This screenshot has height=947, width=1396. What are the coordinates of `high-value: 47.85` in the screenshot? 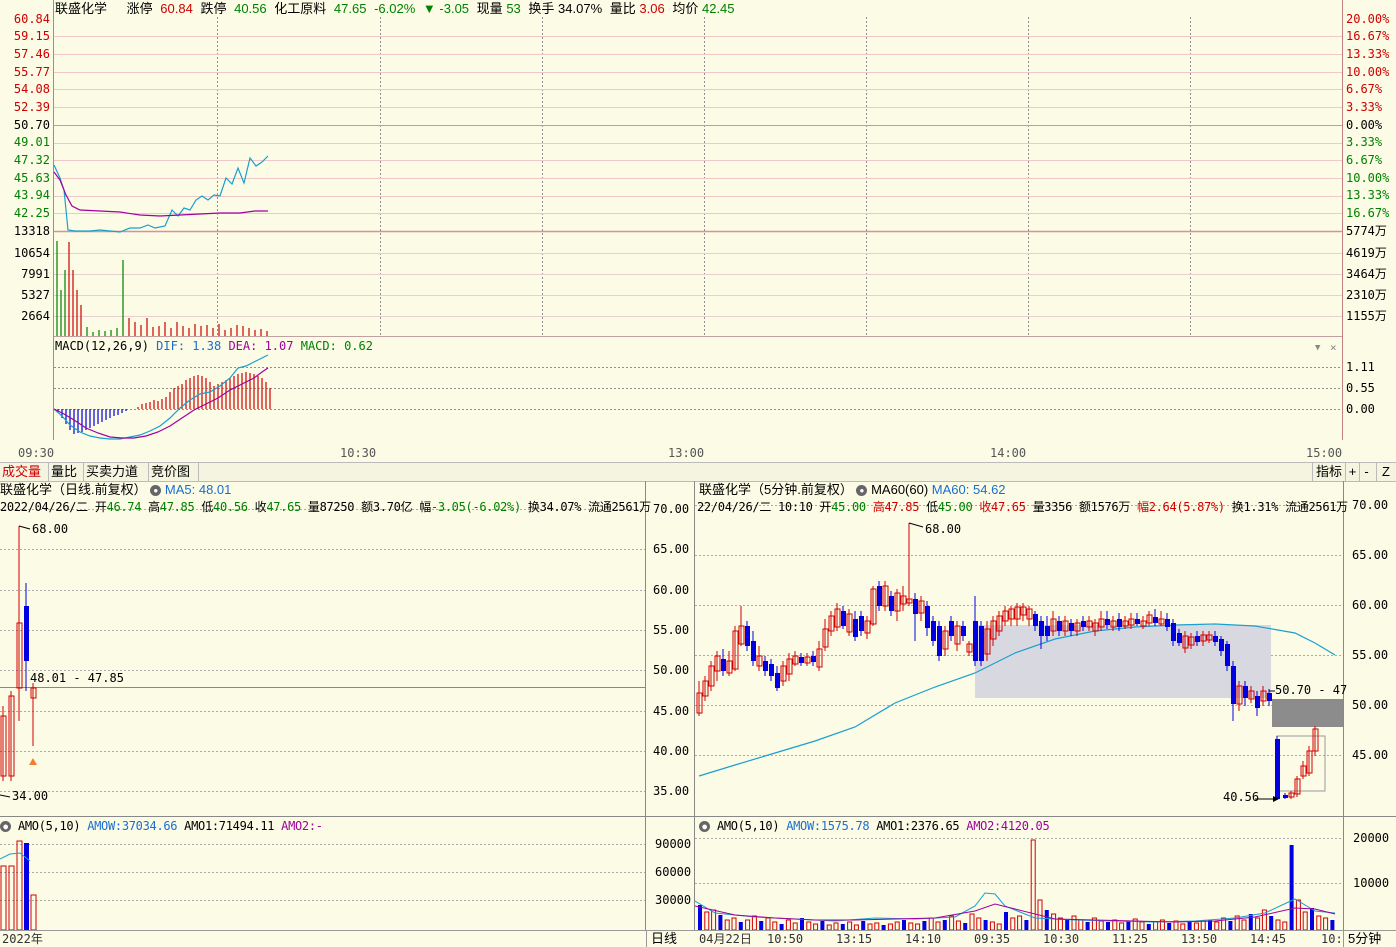 It's located at (902, 507).